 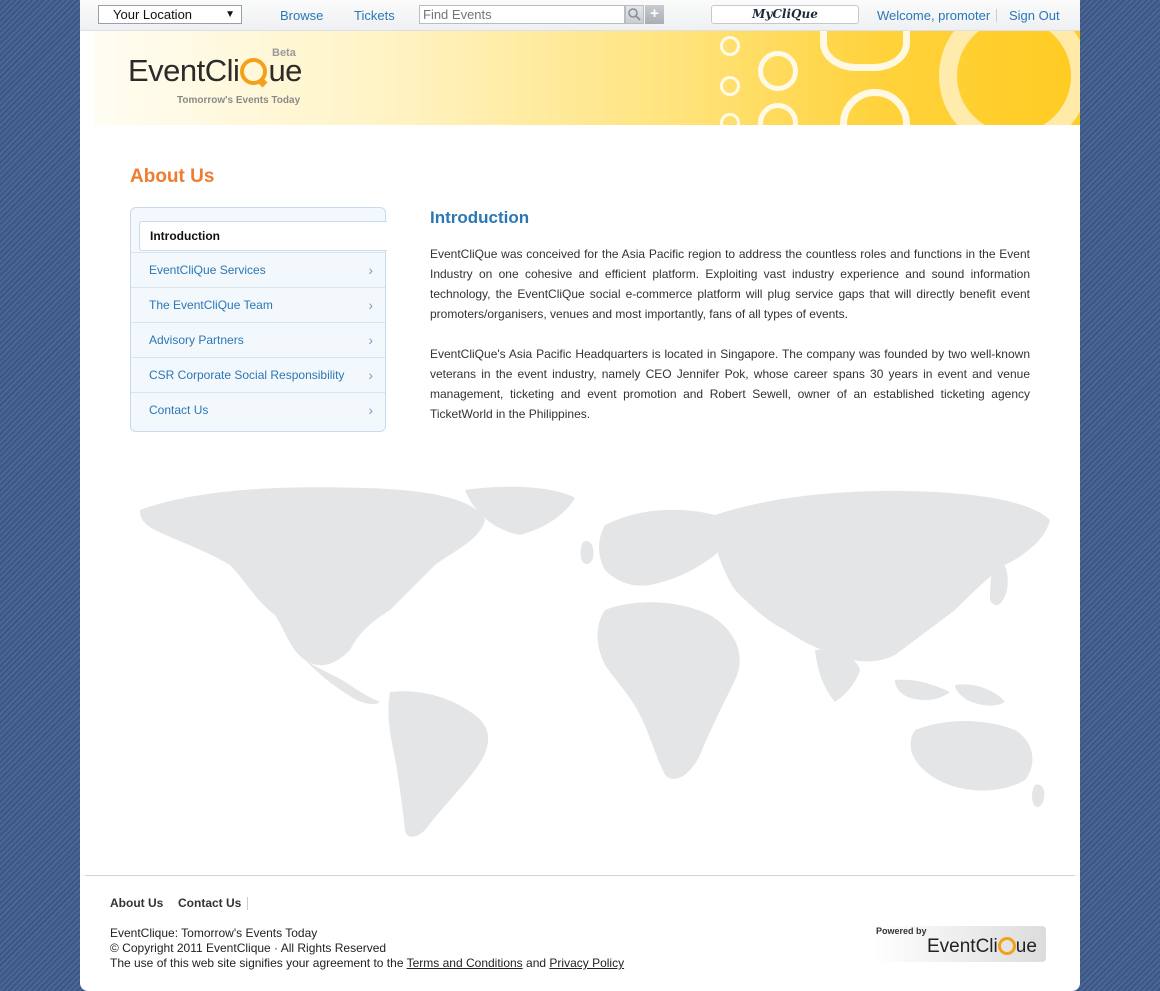 I want to click on sidebar-item-label: Advisory Partners, so click(x=196, y=340).